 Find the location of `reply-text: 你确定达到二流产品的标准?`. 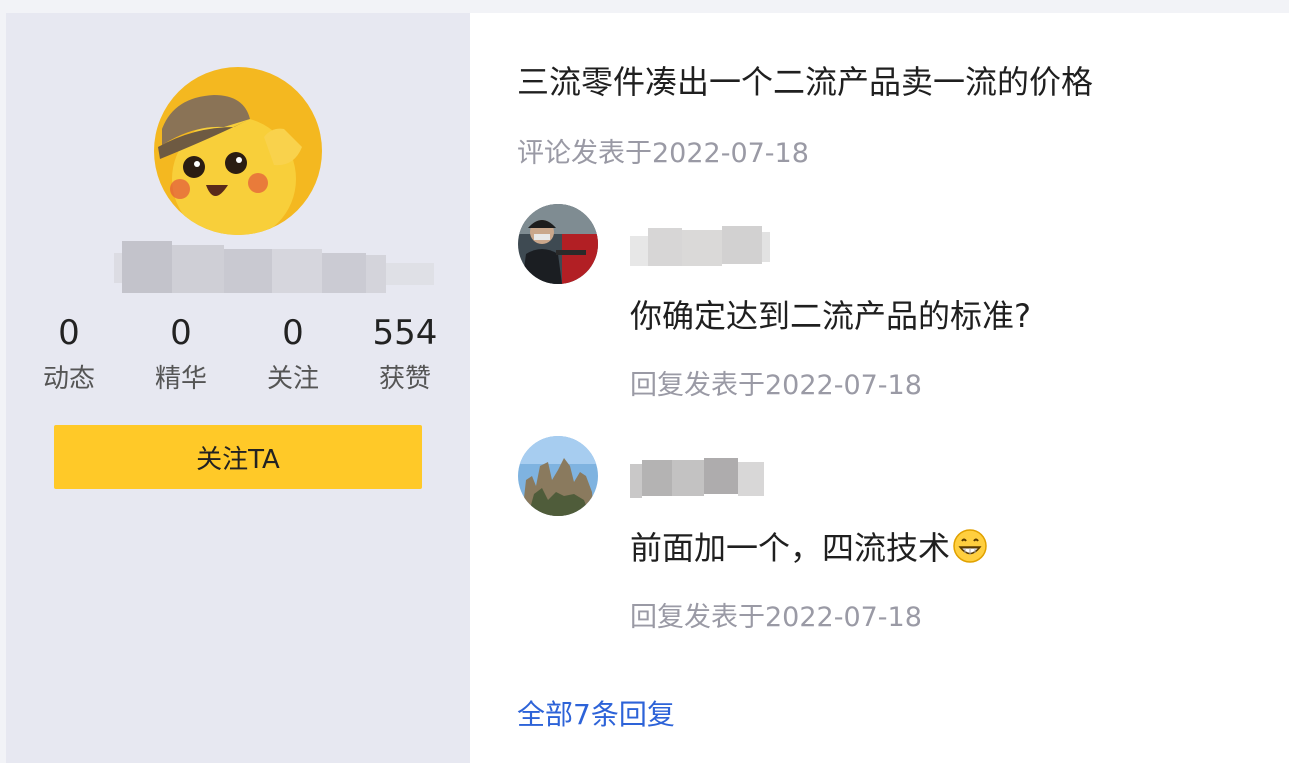

reply-text: 你确定达到二流产品的标准? is located at coordinates (830, 316).